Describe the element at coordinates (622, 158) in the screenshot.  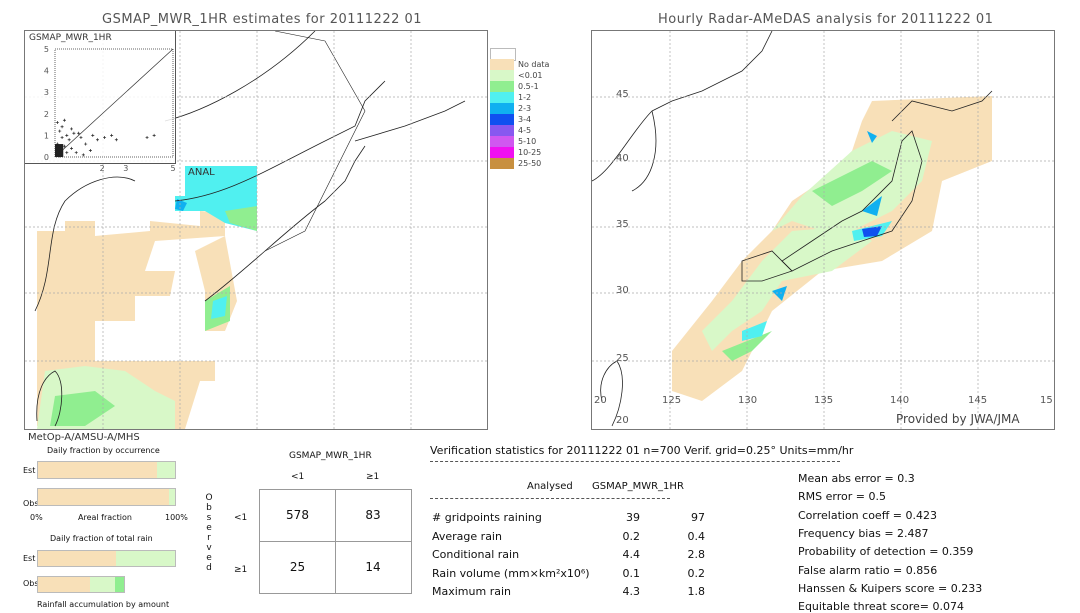
I see `lat-tick: 40` at that location.